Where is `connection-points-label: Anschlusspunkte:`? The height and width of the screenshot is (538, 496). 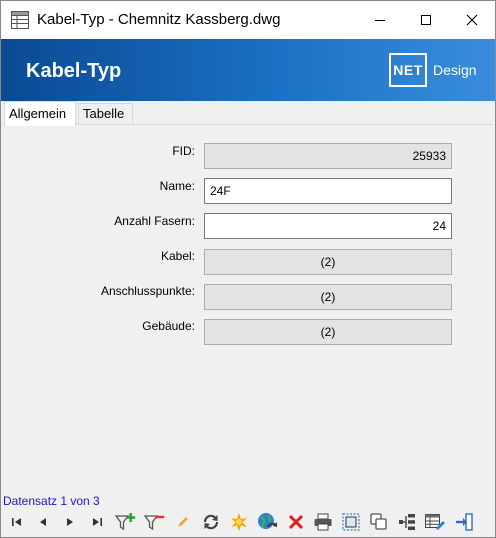
connection-points-label: Anschlusspunkte: is located at coordinates (147, 291).